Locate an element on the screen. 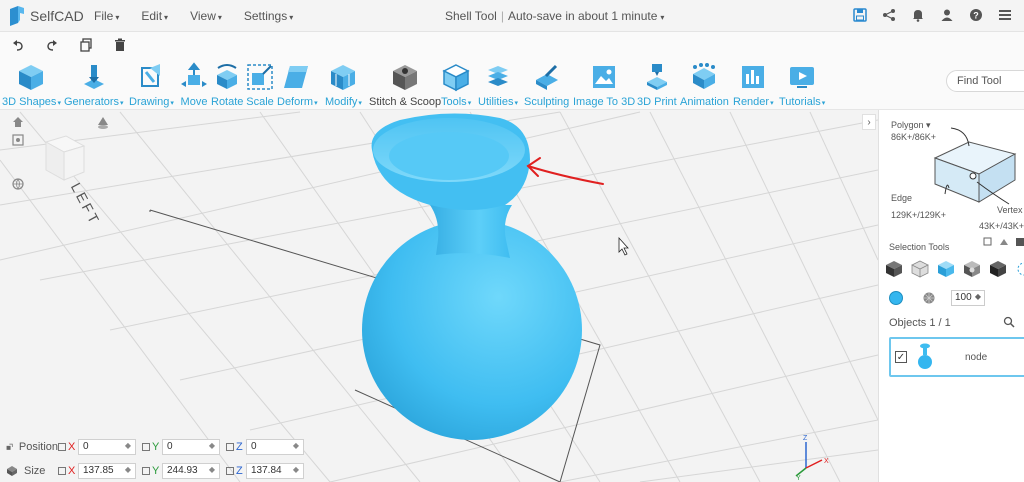 This screenshot has height=482, width=1024. save-icon is located at coordinates (860, 15).